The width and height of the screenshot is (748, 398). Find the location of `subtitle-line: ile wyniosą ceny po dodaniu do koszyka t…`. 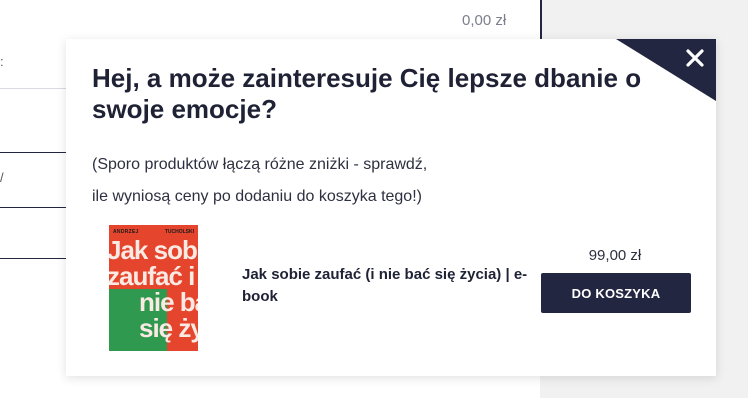

subtitle-line: ile wyniosą ceny po dodaniu do koszyka t… is located at coordinates (257, 196).